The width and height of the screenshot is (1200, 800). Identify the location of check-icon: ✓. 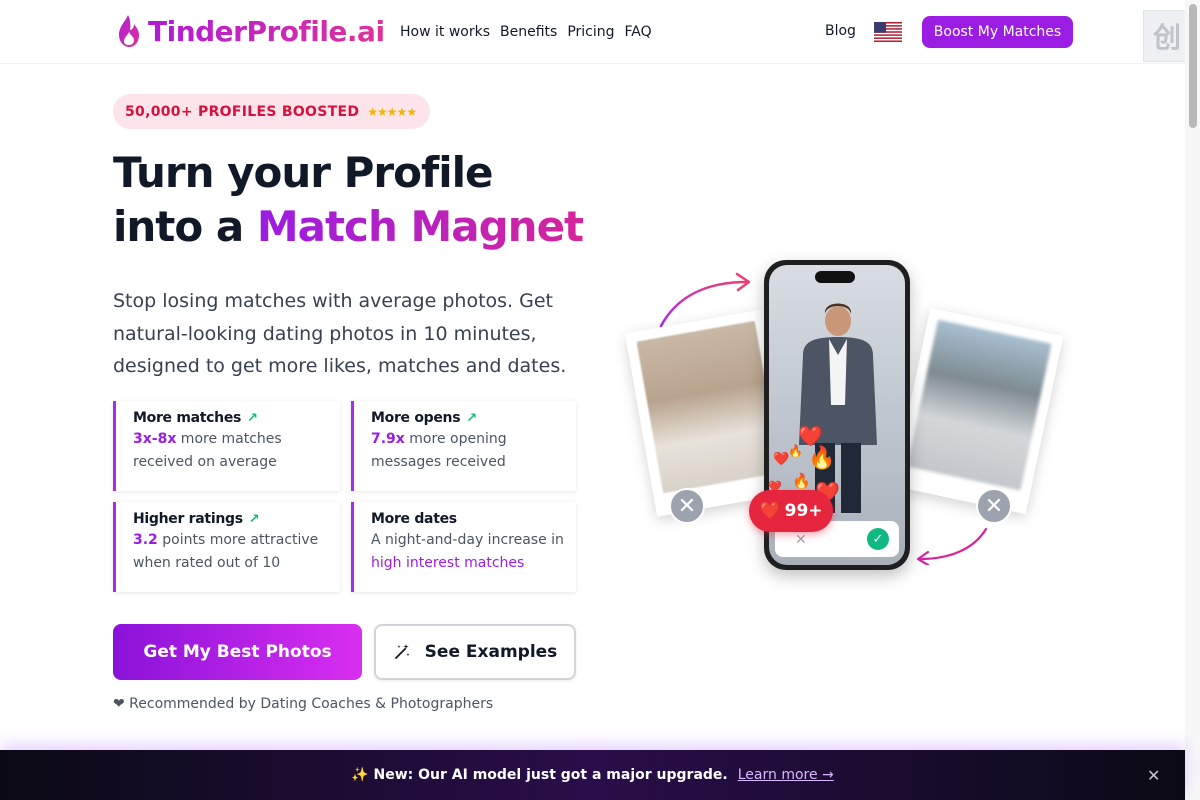
(878, 539).